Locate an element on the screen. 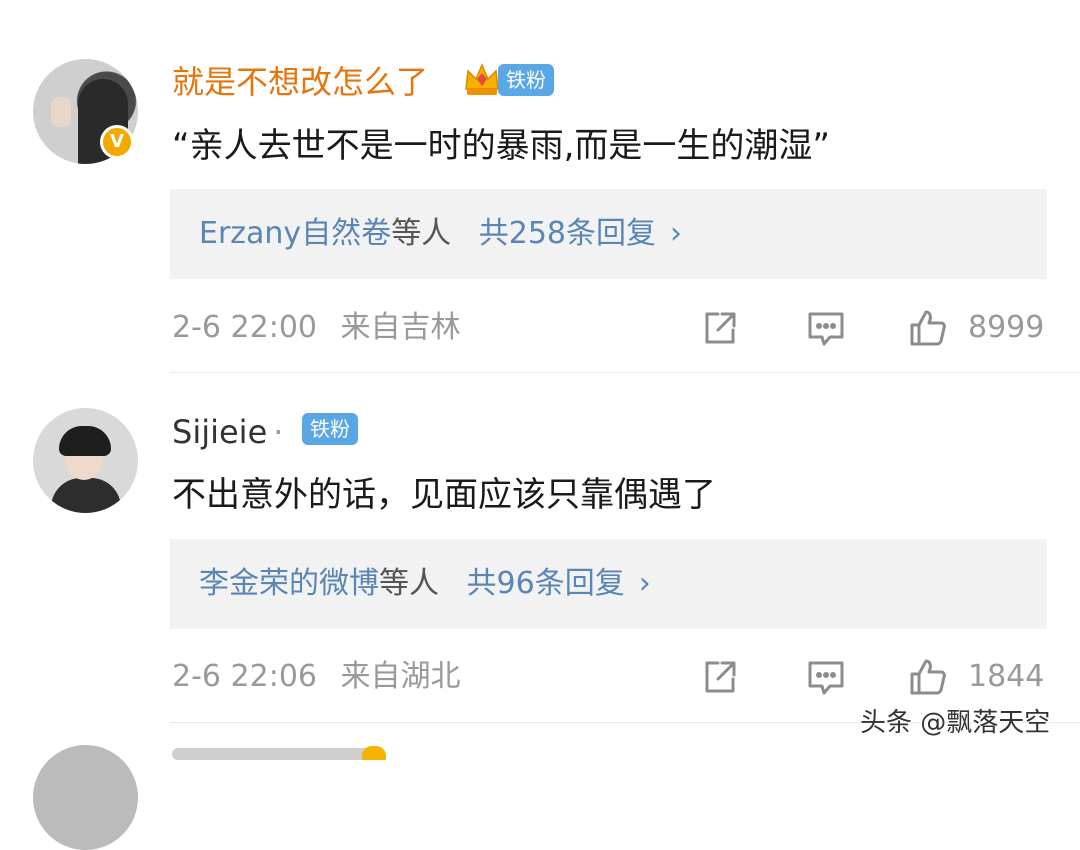 The width and height of the screenshot is (1080, 850). comment-location: 来自吉林 is located at coordinates (400, 327).